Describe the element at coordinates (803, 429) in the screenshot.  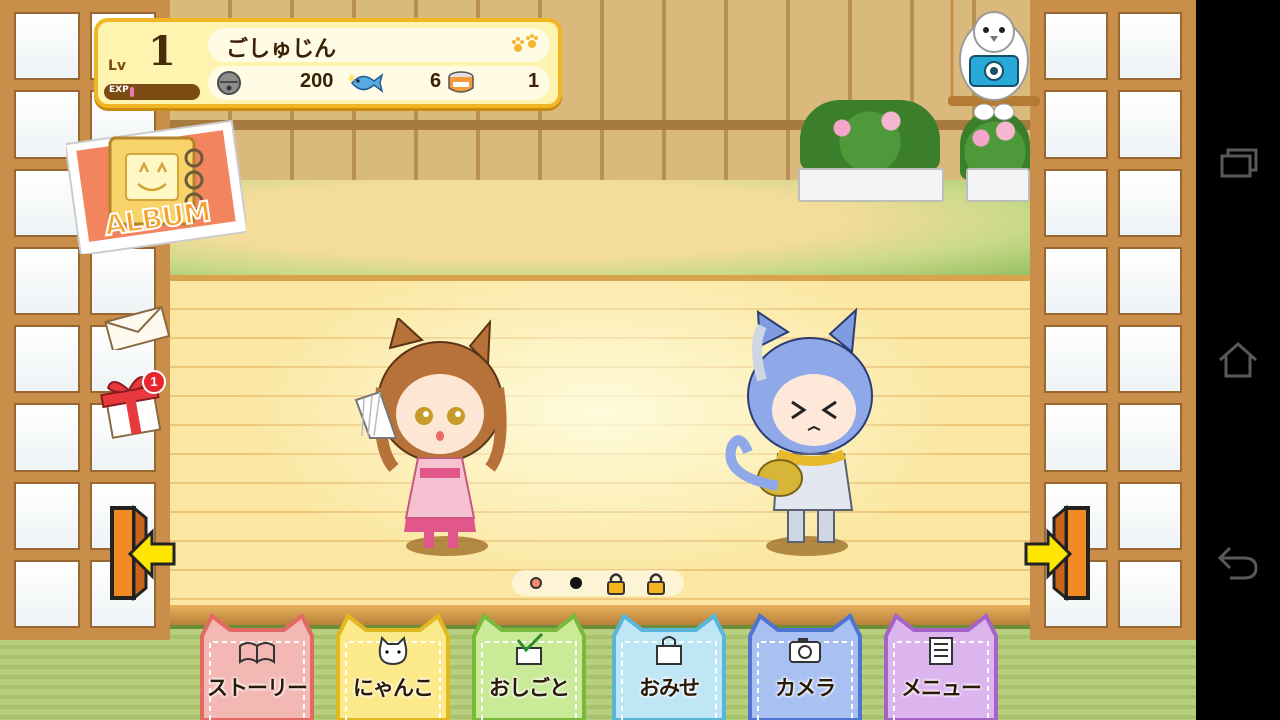
I see `cat-knight-character` at that location.